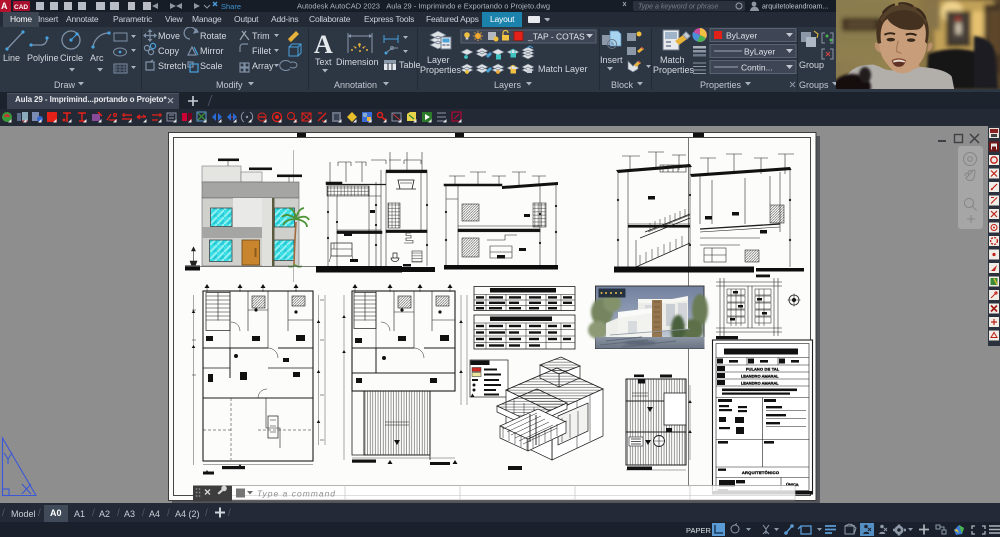 Image resolution: width=1000 pixels, height=537 pixels. I want to click on svg-text: Match Layer, so click(563, 69).